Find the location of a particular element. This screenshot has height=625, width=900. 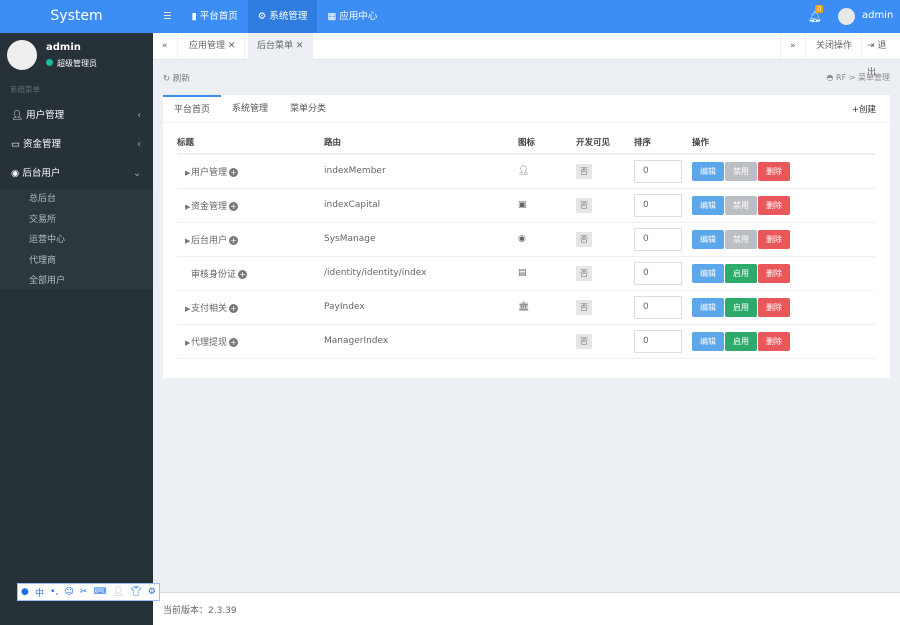

nav-apps: ▦ 应用中心 is located at coordinates (352, 16).